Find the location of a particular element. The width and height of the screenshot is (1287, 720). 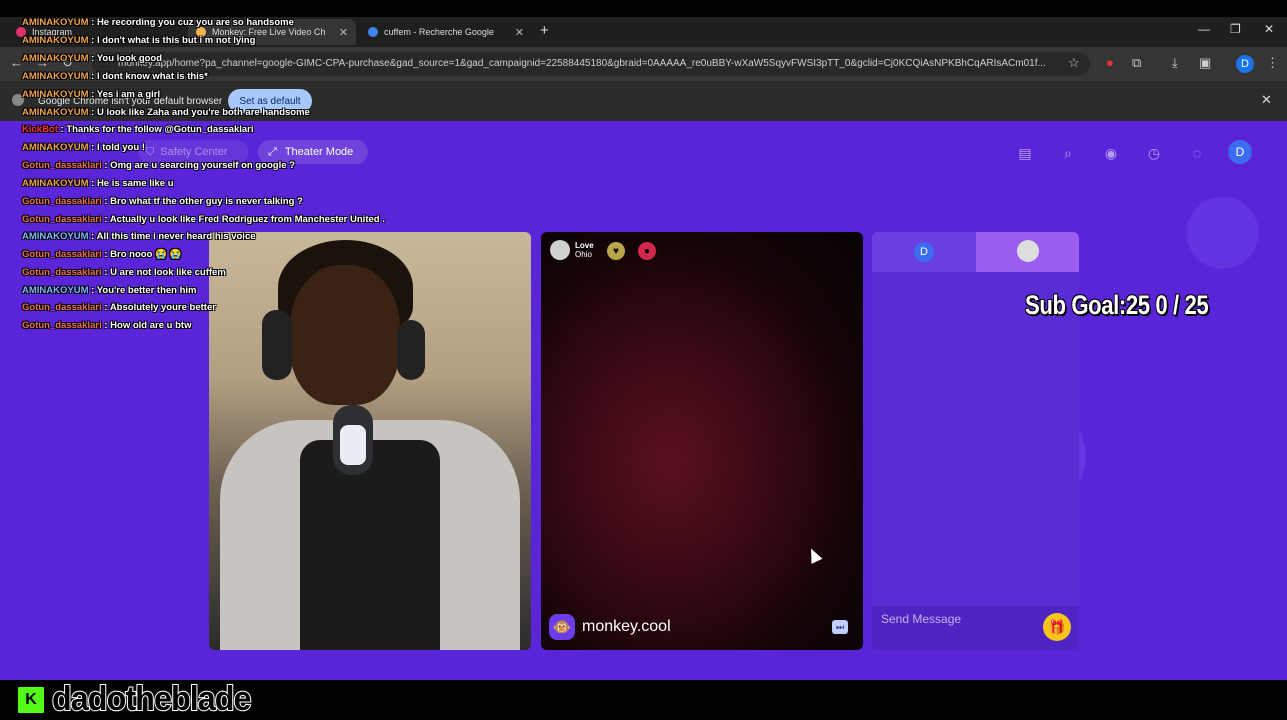

chat-message: : Yes i am a girl is located at coordinates (124, 94).